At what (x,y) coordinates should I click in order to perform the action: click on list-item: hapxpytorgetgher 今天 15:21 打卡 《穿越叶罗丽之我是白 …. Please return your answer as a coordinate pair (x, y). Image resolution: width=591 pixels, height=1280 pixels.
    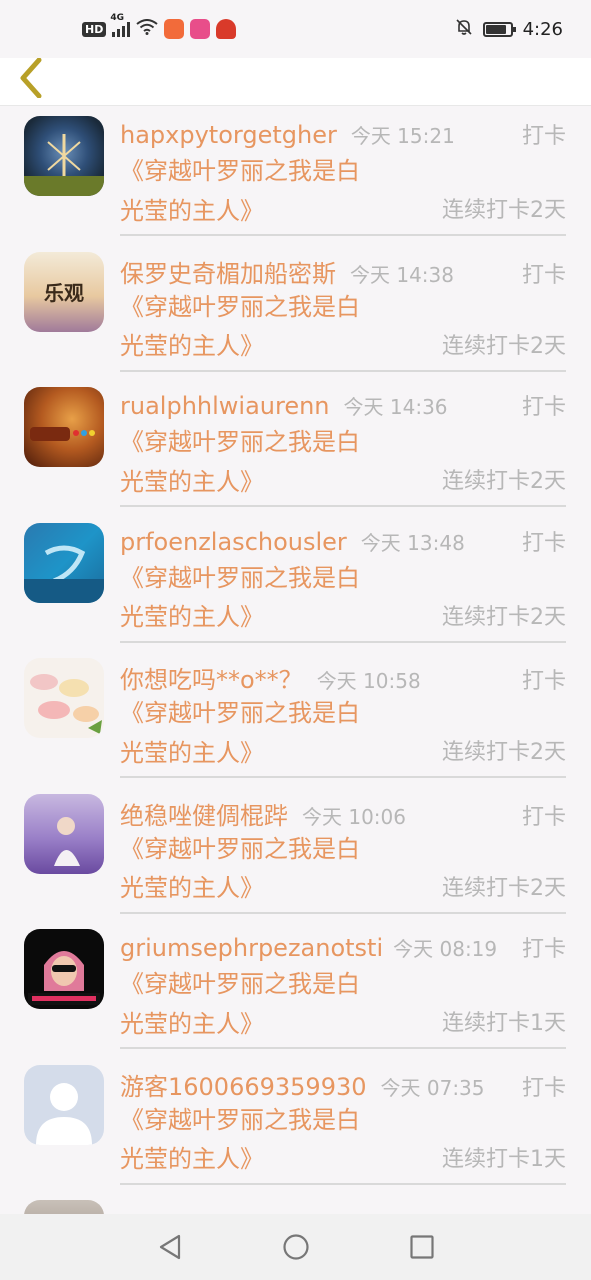
    Looking at the image, I should click on (295, 174).